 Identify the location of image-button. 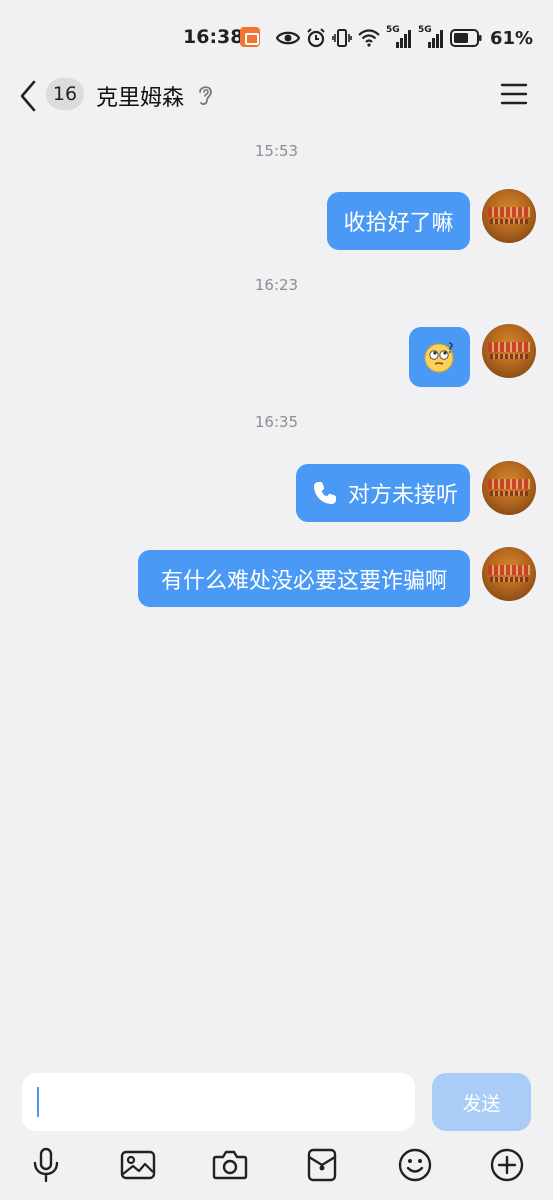
(138, 1165).